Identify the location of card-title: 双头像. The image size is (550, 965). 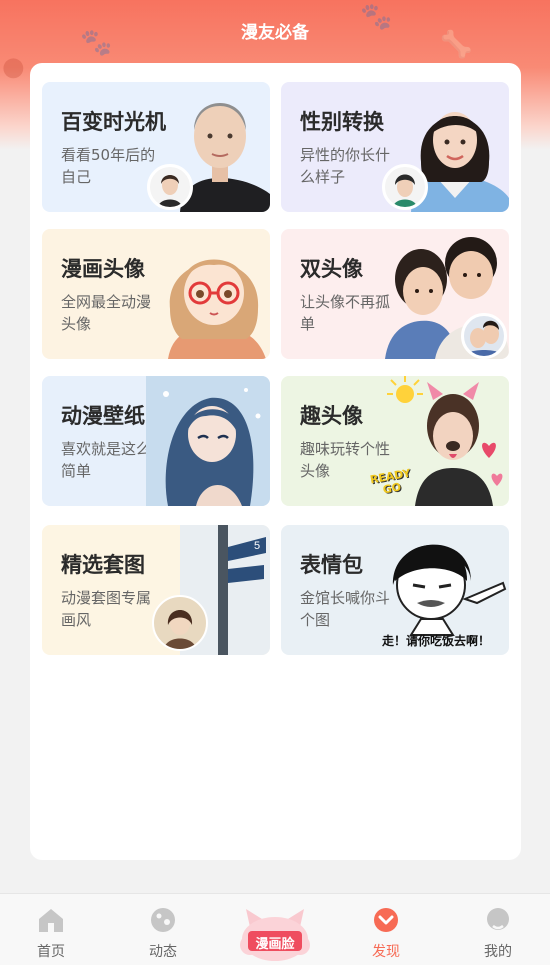
(331, 269).